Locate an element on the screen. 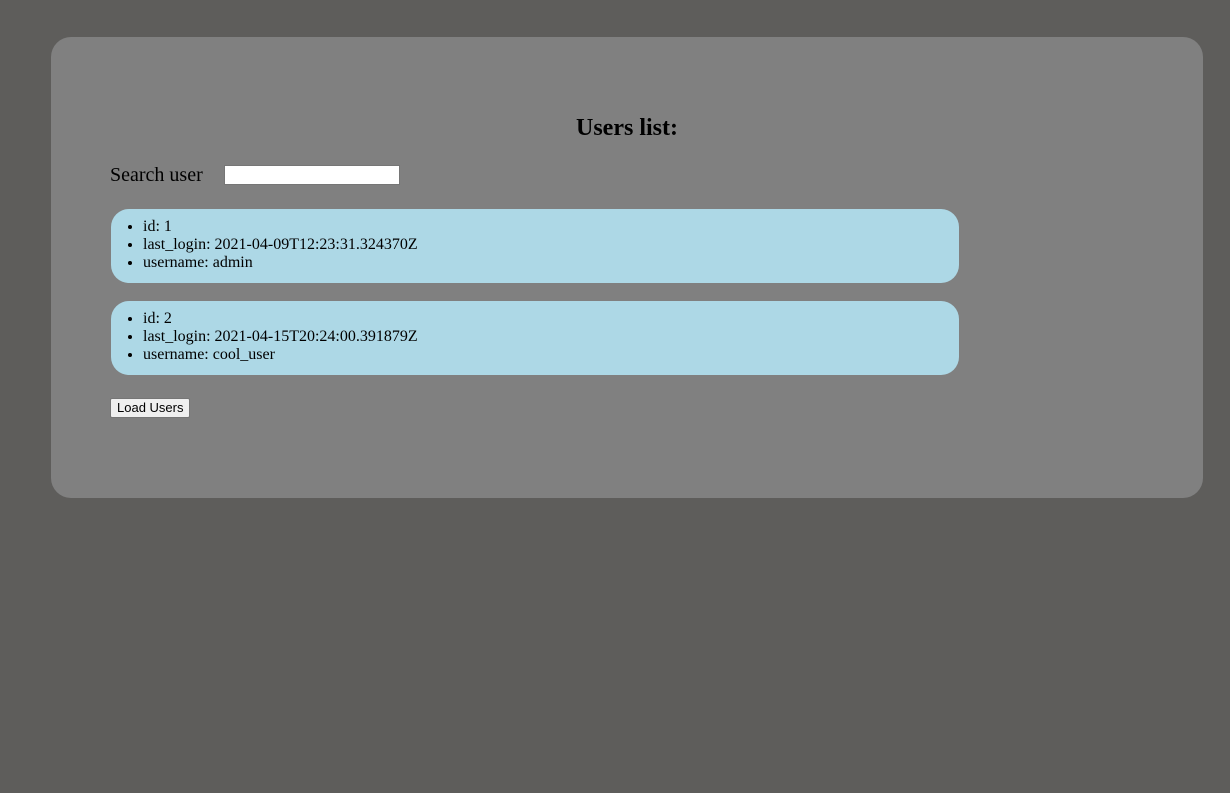 This screenshot has width=1230, height=793. user-id: id: 1 is located at coordinates (551, 227).